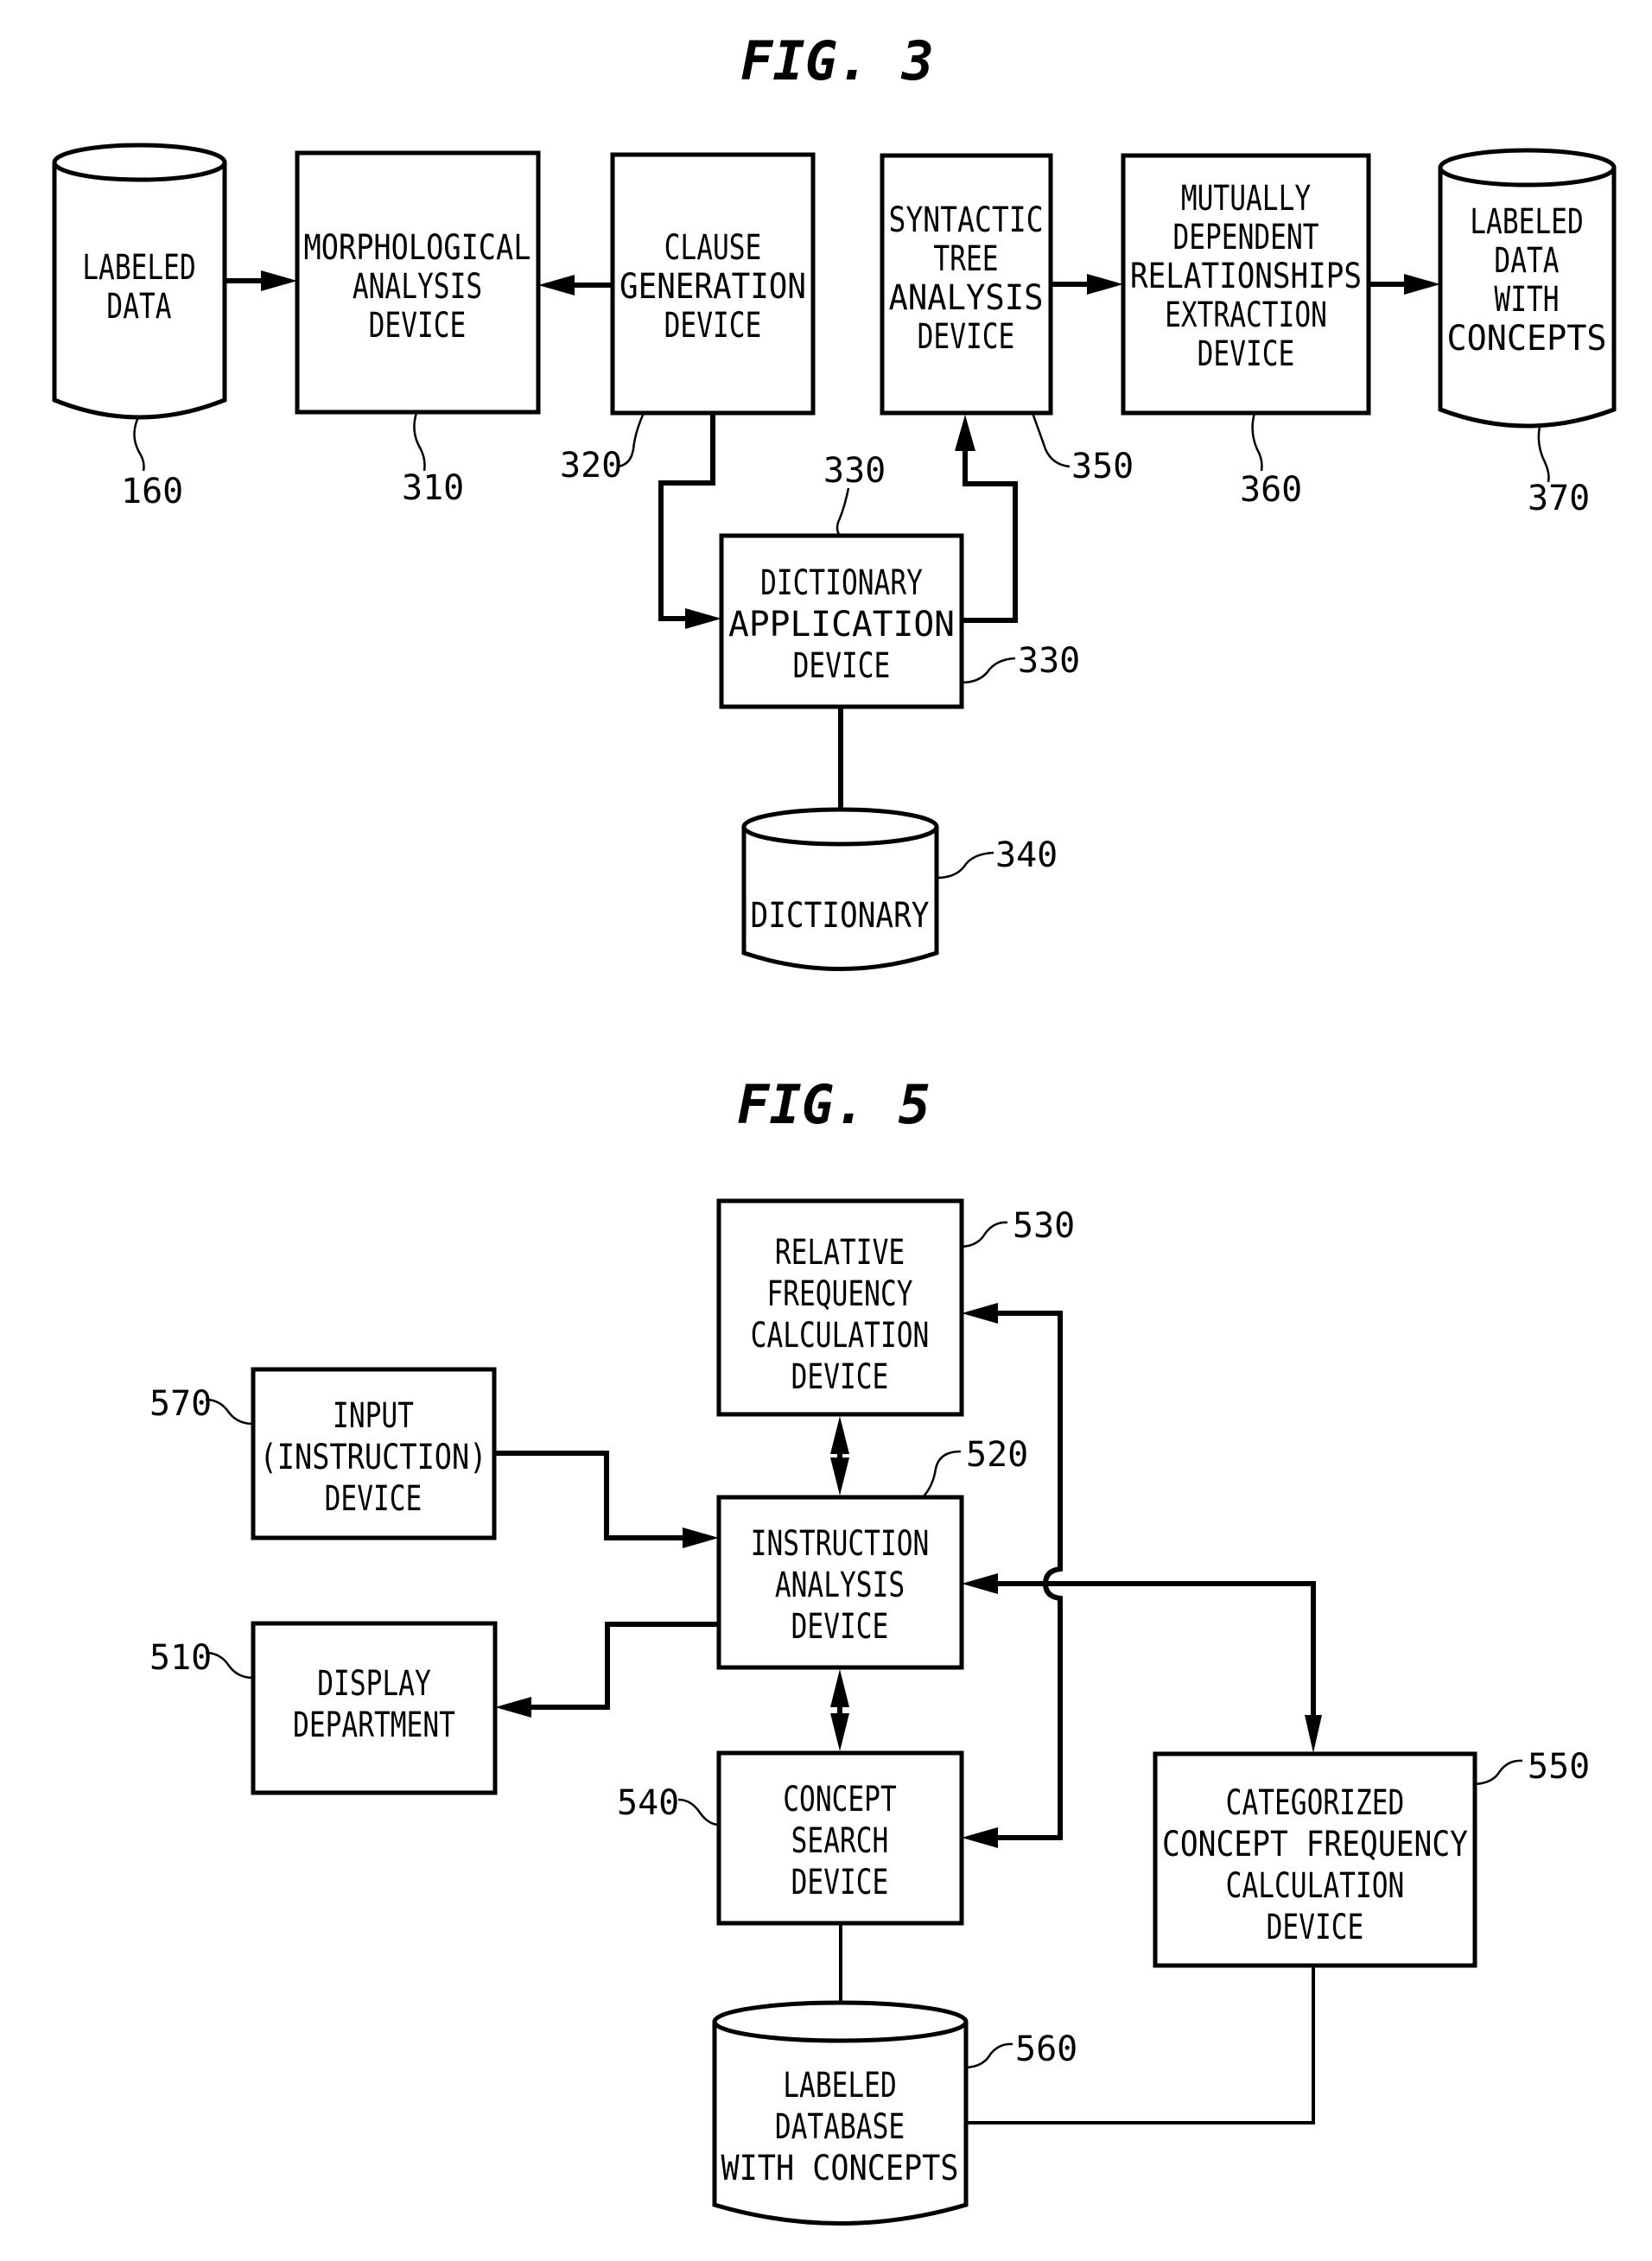 The height and width of the screenshot is (2261, 1652). Describe the element at coordinates (373, 1416) in the screenshot. I see `node-text-line: INPUT` at that location.